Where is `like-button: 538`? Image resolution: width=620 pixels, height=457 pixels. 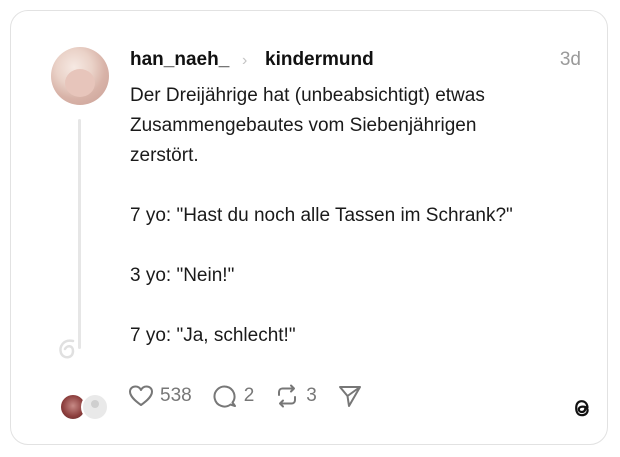 like-button: 538 is located at coordinates (160, 396).